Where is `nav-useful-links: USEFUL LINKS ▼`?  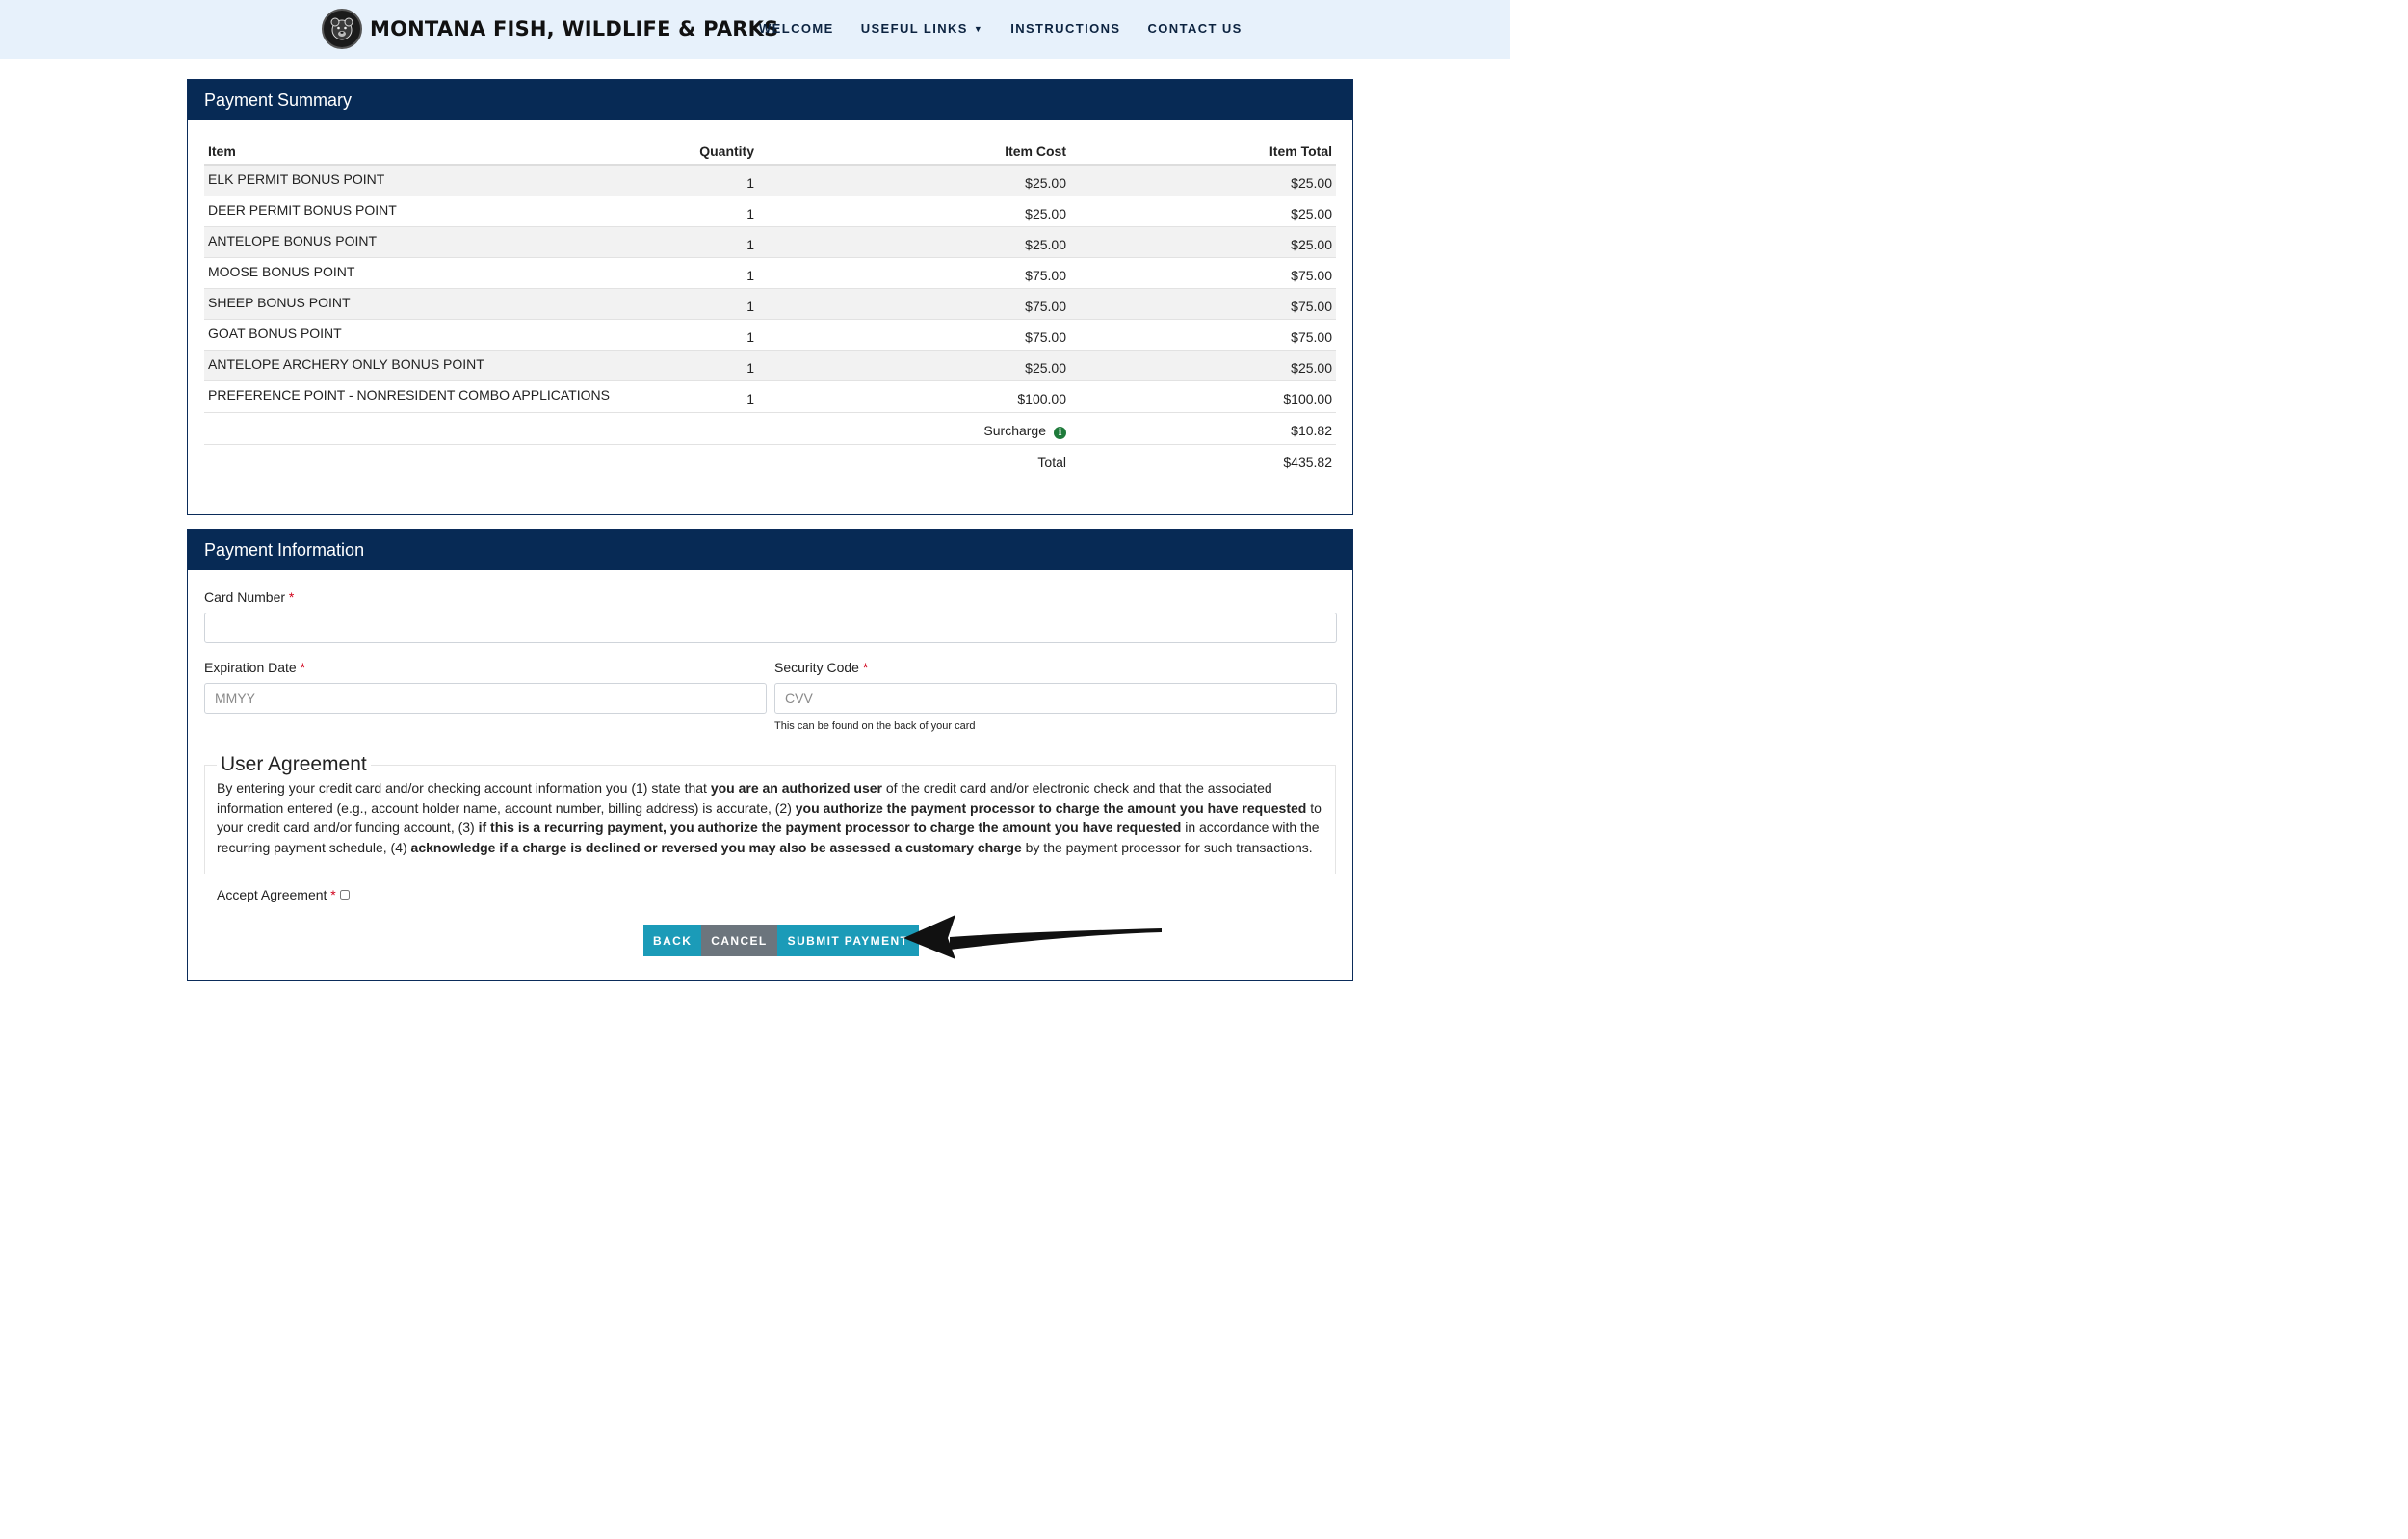
nav-useful-links: USEFUL LINKS ▼ is located at coordinates (922, 29).